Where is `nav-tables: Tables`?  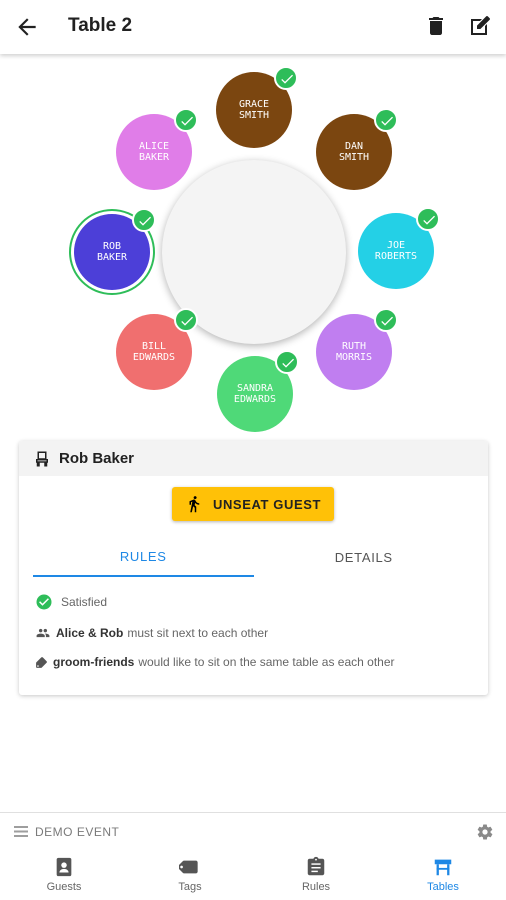
nav-tables: Tables is located at coordinates (443, 874).